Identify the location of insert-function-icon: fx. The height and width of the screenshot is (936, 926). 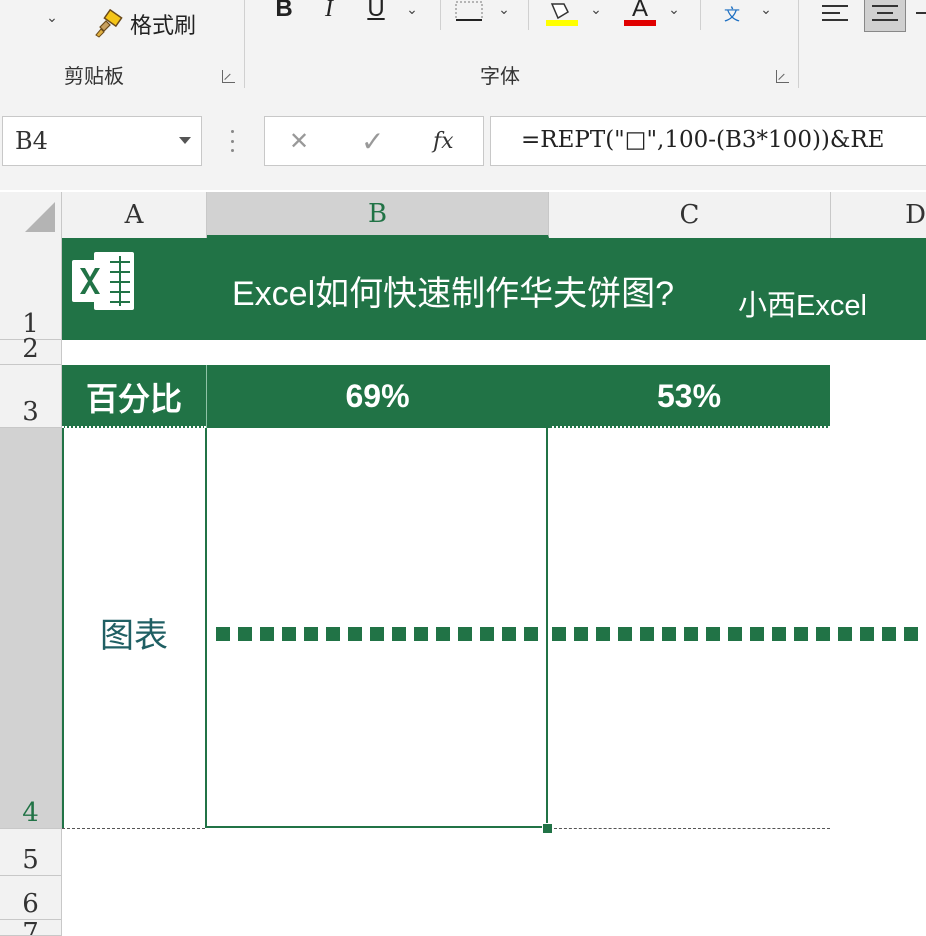
(443, 141).